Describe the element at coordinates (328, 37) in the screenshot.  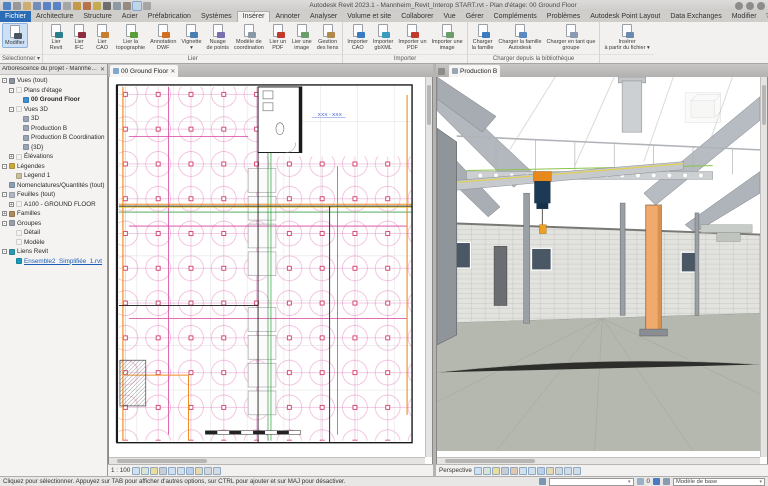
I see `manage-links-button: Gestion des liens` at that location.